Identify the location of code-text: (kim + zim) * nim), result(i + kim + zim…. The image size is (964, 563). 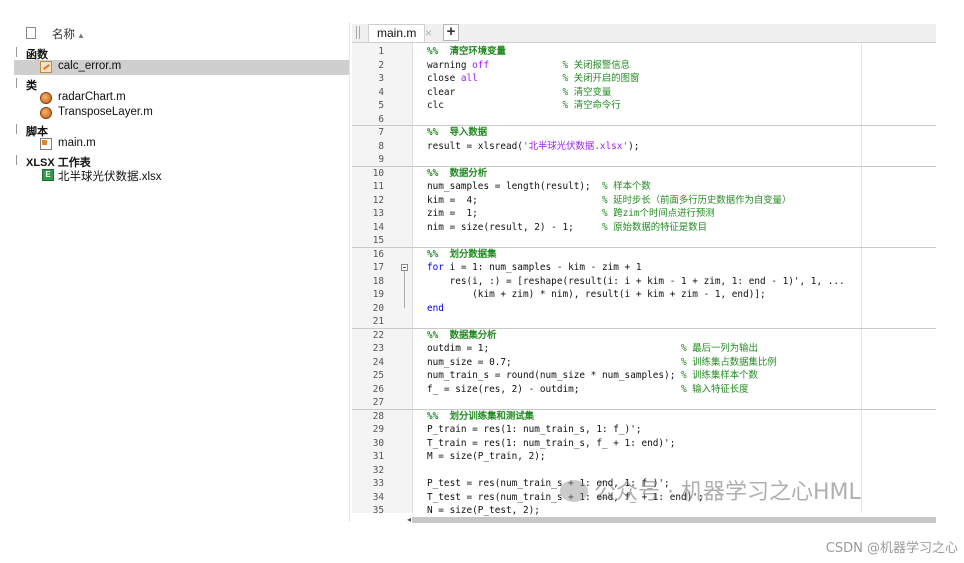
(596, 294).